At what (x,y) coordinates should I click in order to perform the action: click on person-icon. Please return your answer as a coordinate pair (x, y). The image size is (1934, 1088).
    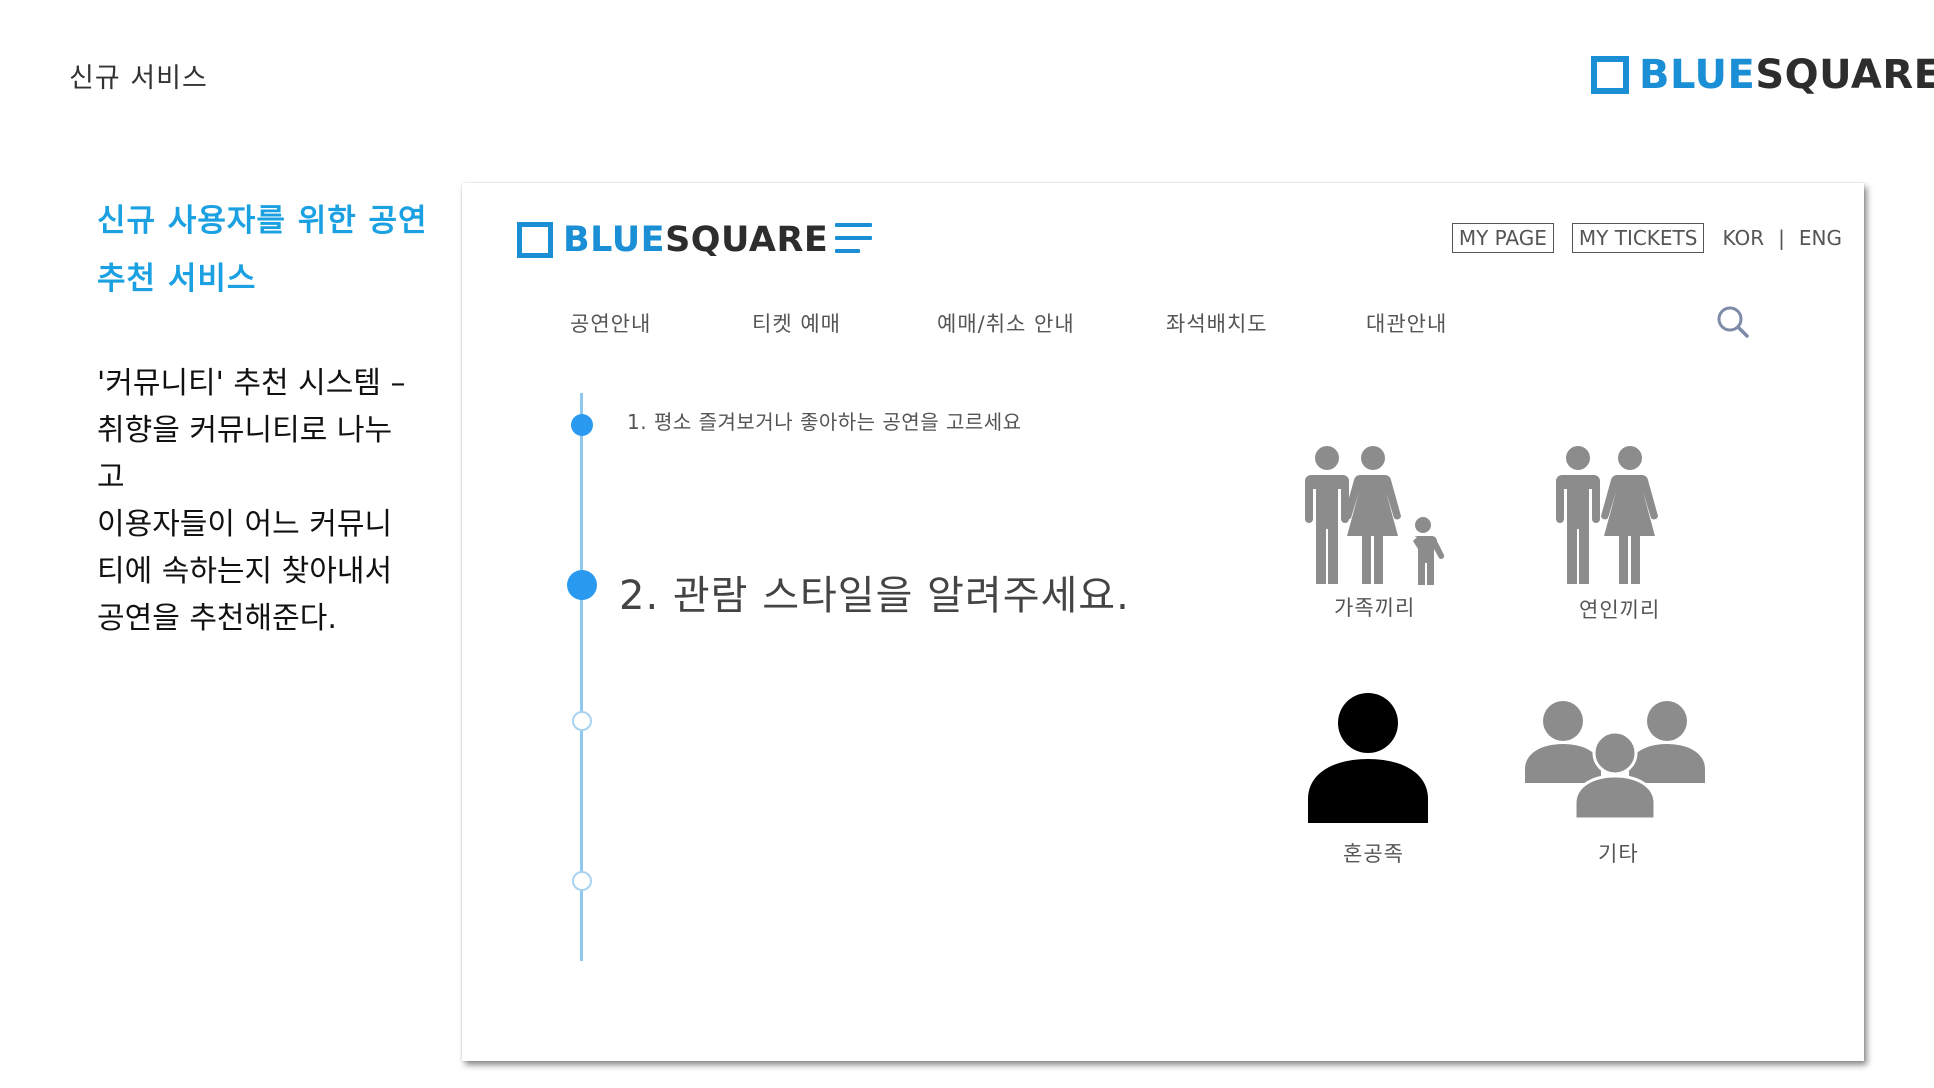
    Looking at the image, I should click on (1368, 758).